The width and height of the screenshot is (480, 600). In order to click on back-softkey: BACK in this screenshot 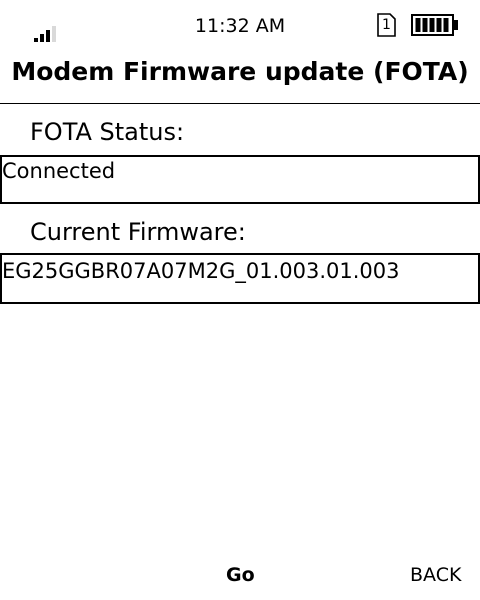, I will do `click(435, 575)`.